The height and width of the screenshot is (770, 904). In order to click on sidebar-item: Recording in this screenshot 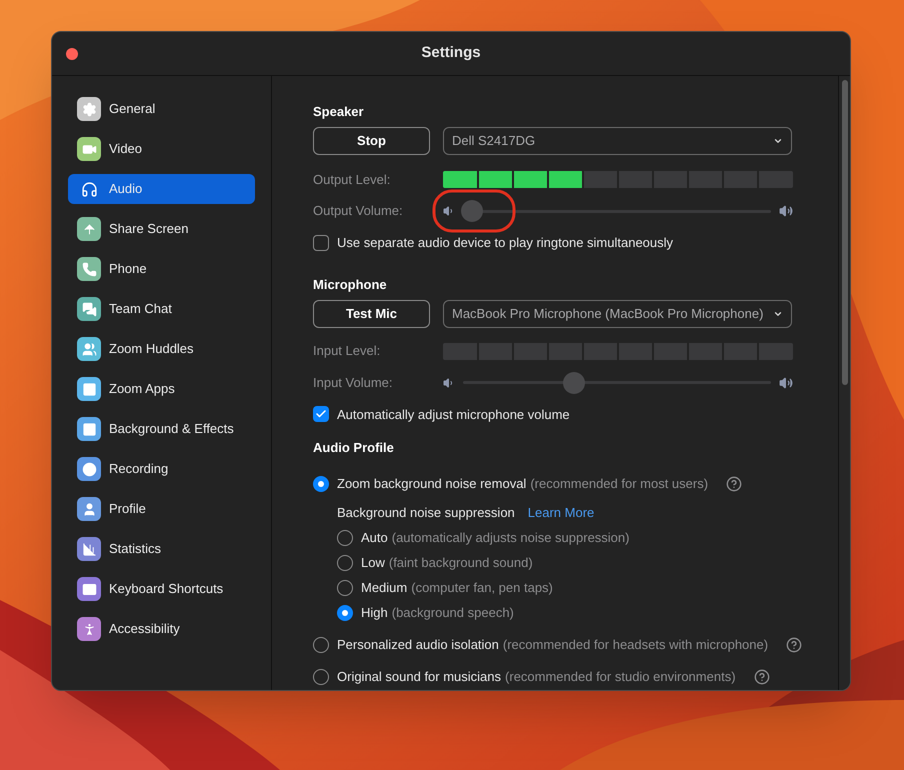, I will do `click(161, 469)`.